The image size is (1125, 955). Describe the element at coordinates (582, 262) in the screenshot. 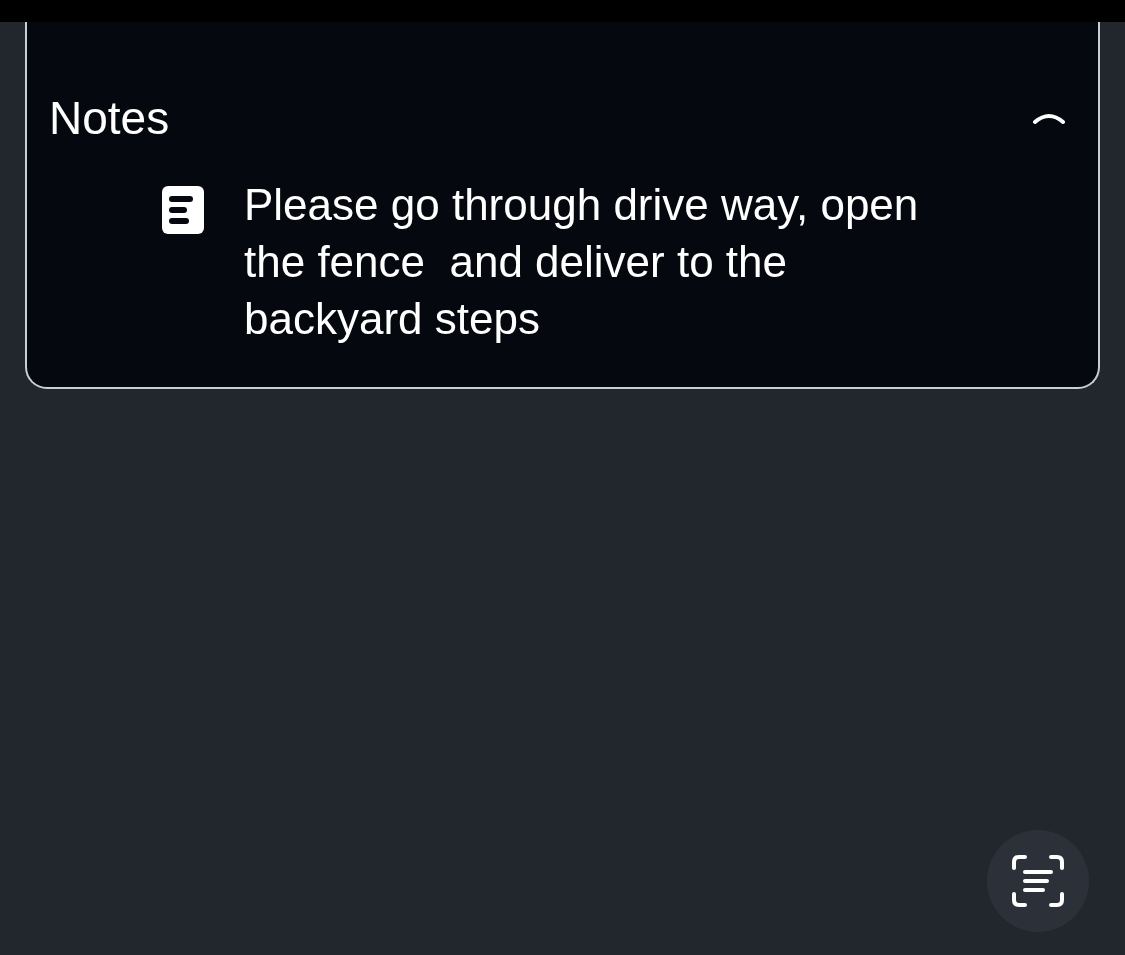

I see `note-text: Please go through drive way, open the fence and deliver to the backyard steps` at that location.